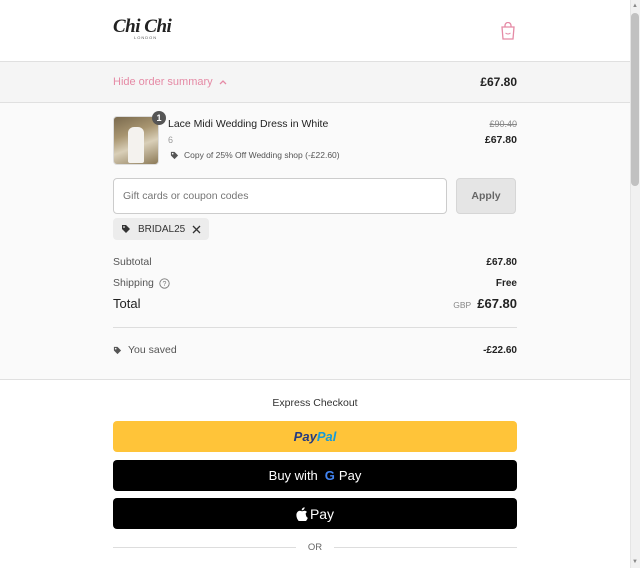 The width and height of the screenshot is (640, 568). I want to click on gpay-prefix: Buy with, so click(293, 475).